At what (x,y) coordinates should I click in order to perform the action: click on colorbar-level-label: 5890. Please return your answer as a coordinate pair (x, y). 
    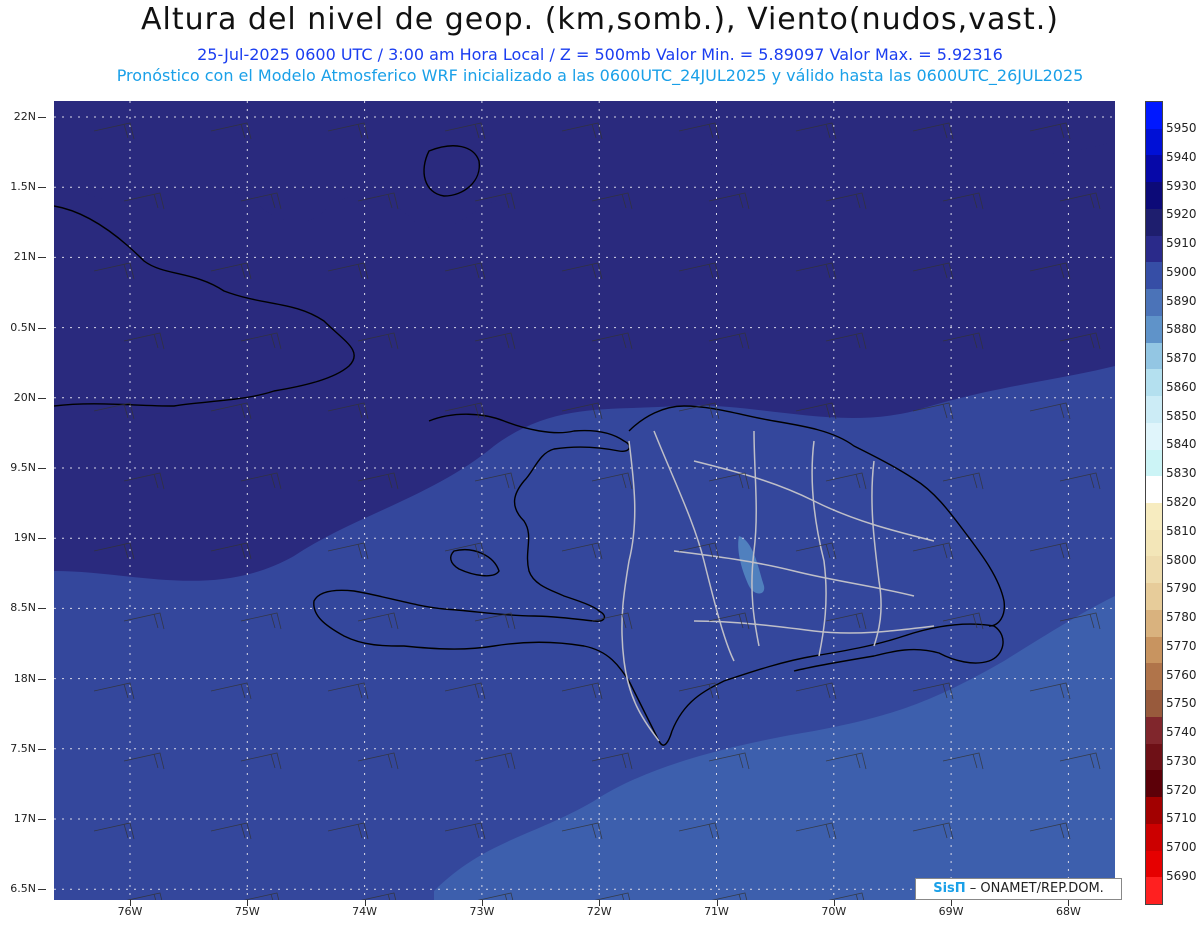
    Looking at the image, I should click on (1181, 300).